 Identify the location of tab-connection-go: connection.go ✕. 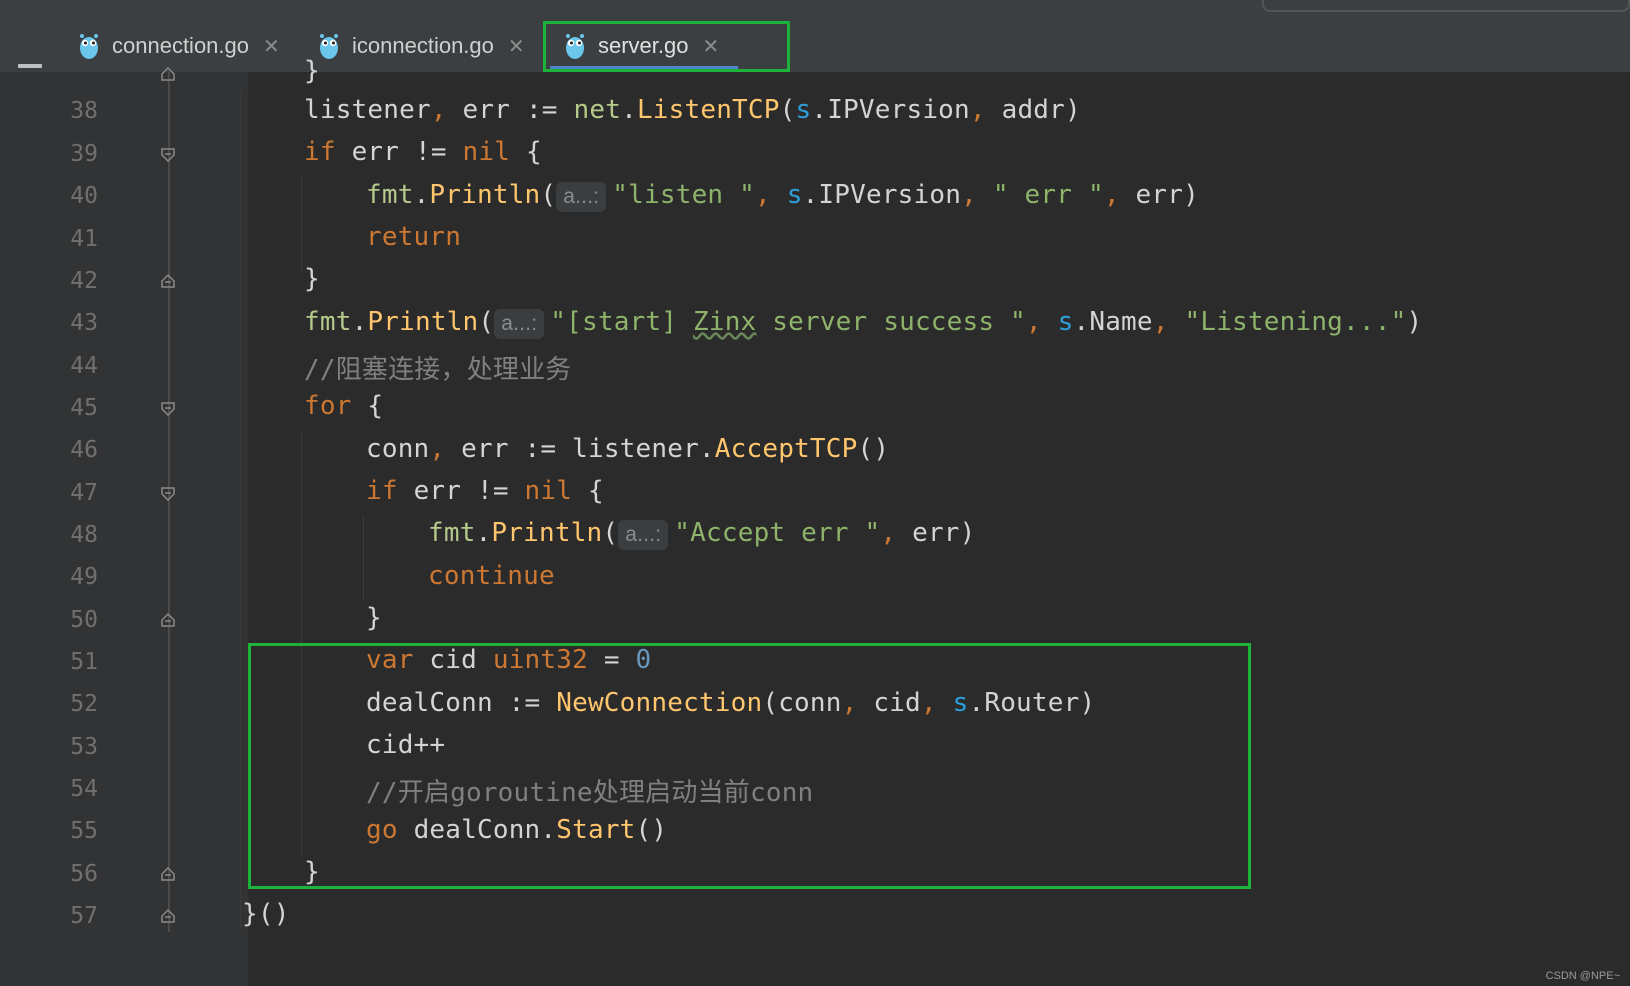
(179, 46).